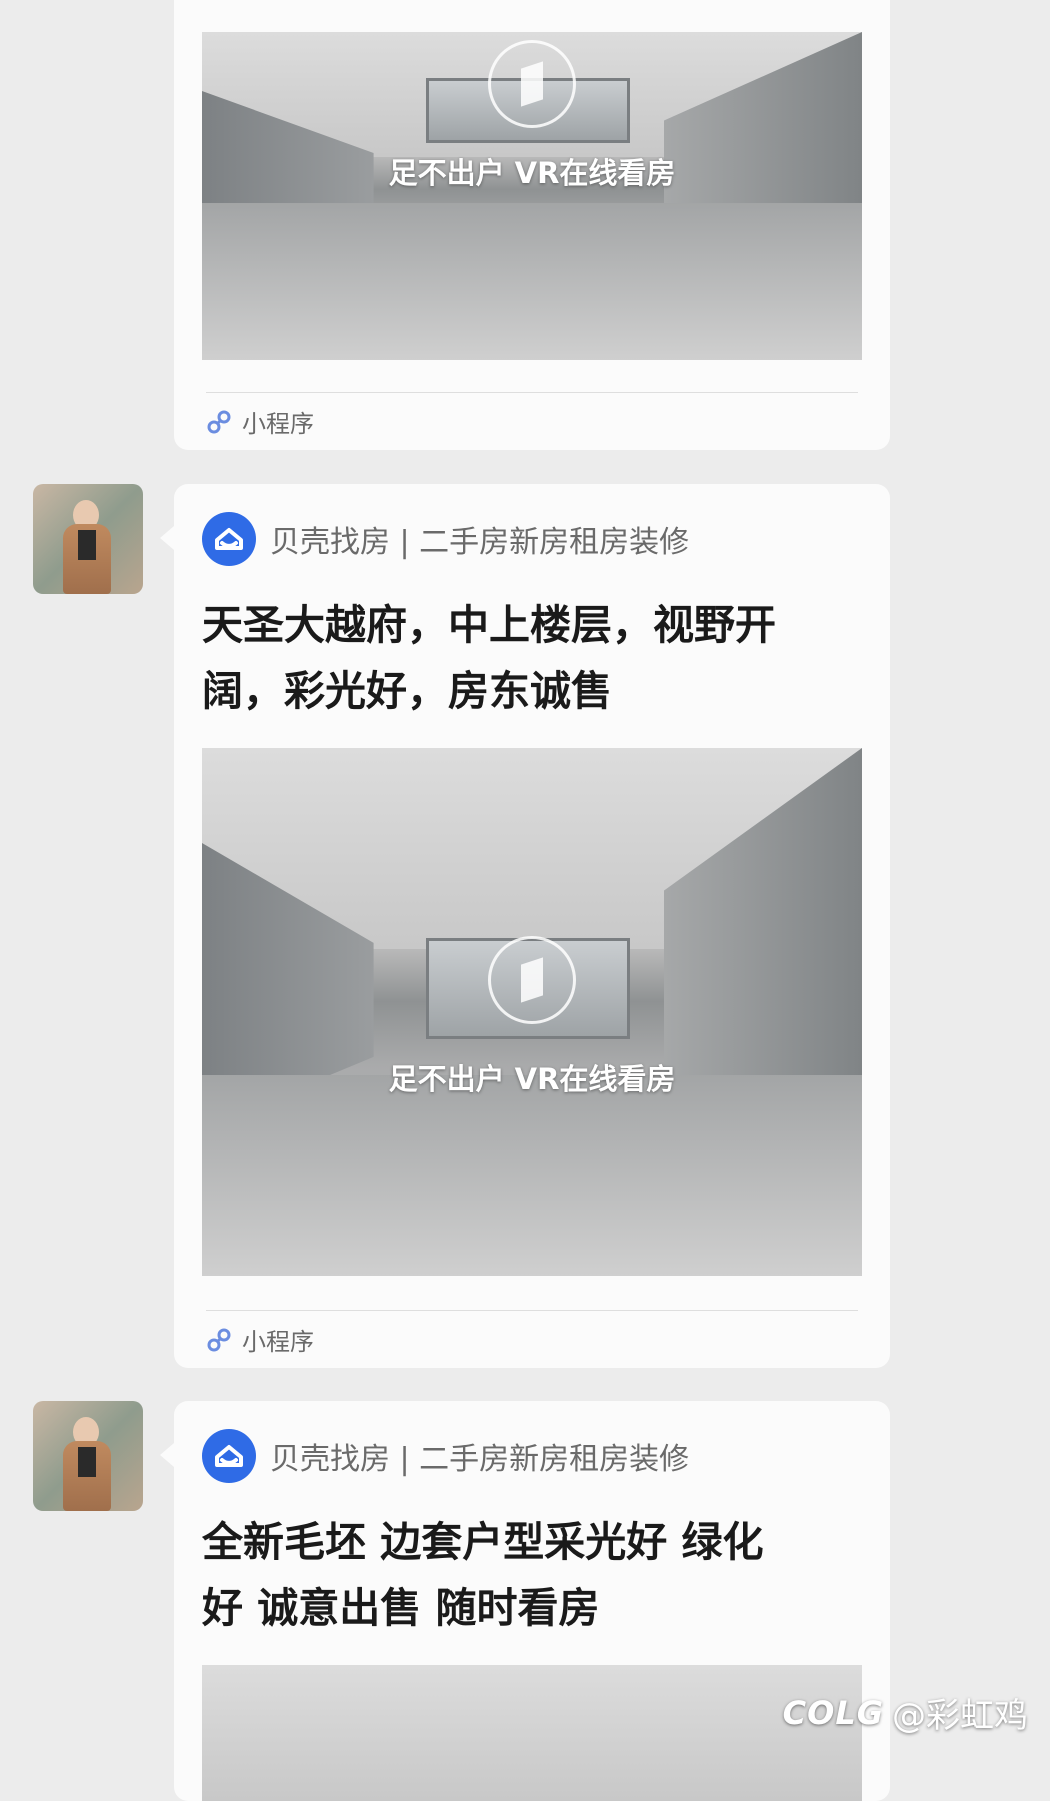 The image size is (1050, 1801). What do you see at coordinates (401, 1608) in the screenshot?
I see `post-title-line-2: 好 诚意出售 随时看房` at bounding box center [401, 1608].